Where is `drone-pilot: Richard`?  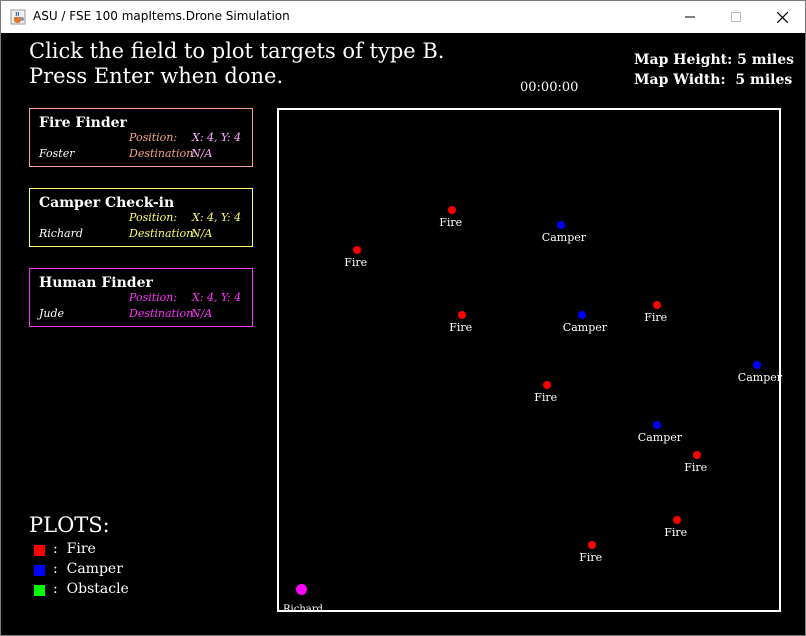 drone-pilot: Richard is located at coordinates (61, 233).